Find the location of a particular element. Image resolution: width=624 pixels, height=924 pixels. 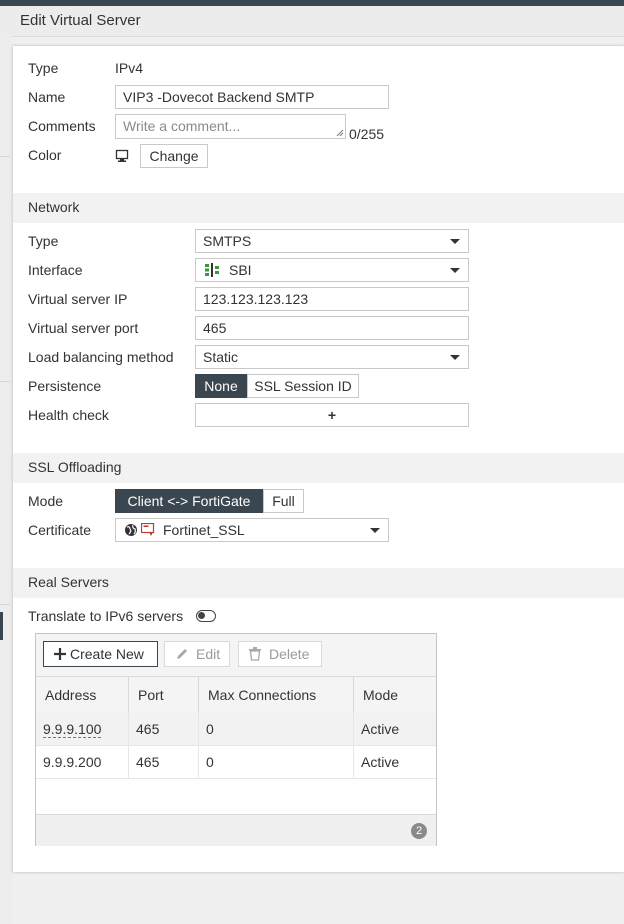

persistence-none-button: None is located at coordinates (221, 386).